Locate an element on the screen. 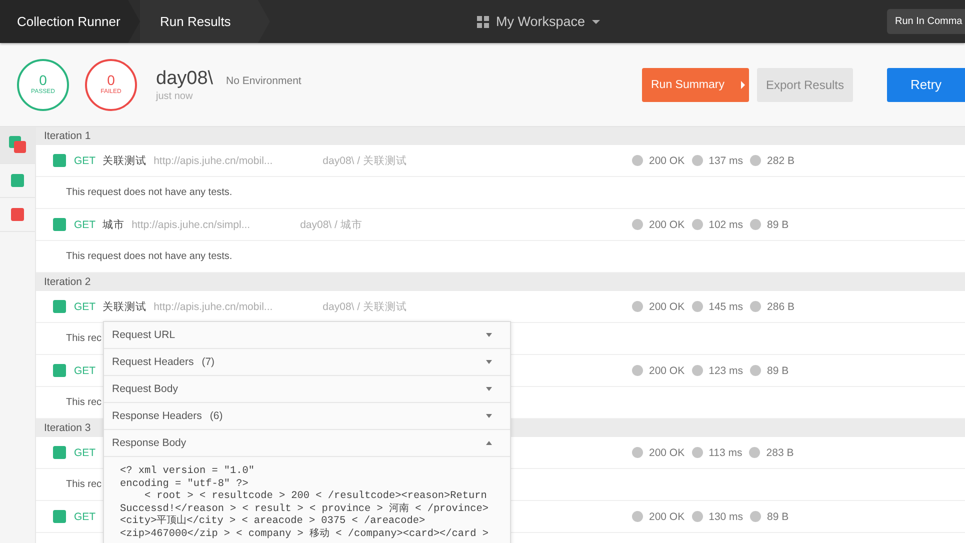 The width and height of the screenshot is (965, 543). fail-icon is located at coordinates (17, 214).